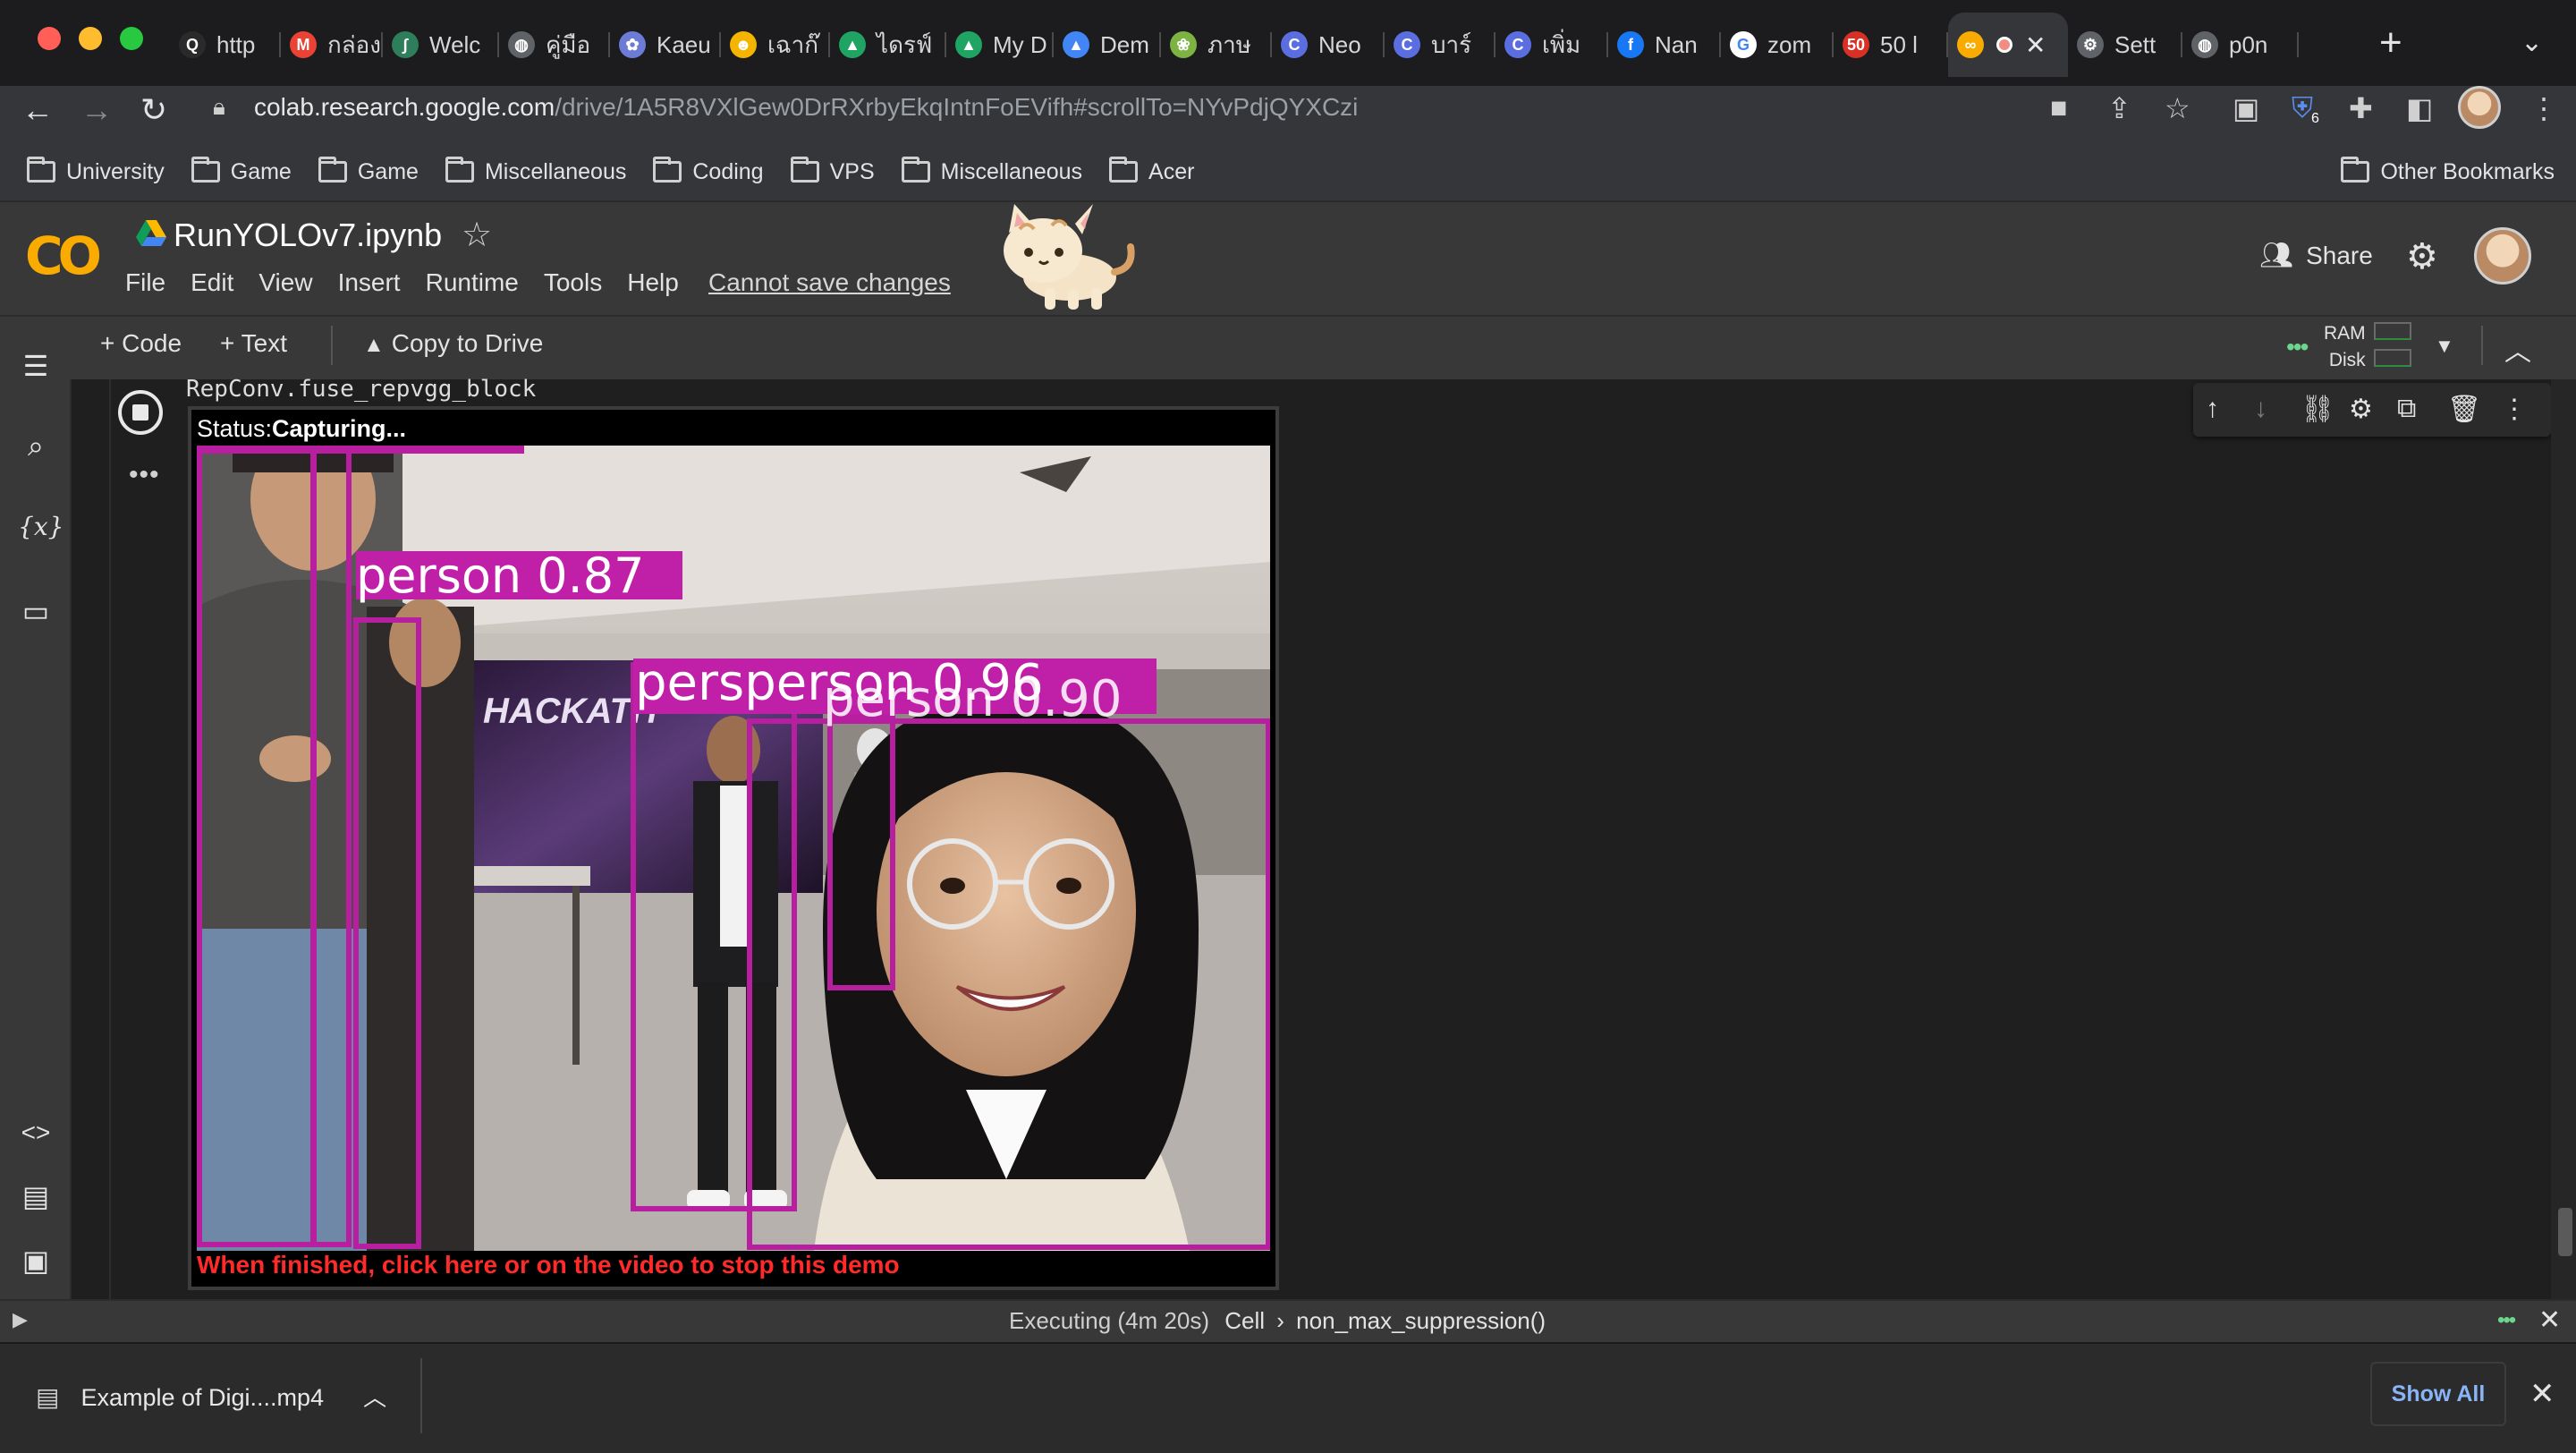  I want to click on share-page-icon: ⇪, so click(2119, 108).